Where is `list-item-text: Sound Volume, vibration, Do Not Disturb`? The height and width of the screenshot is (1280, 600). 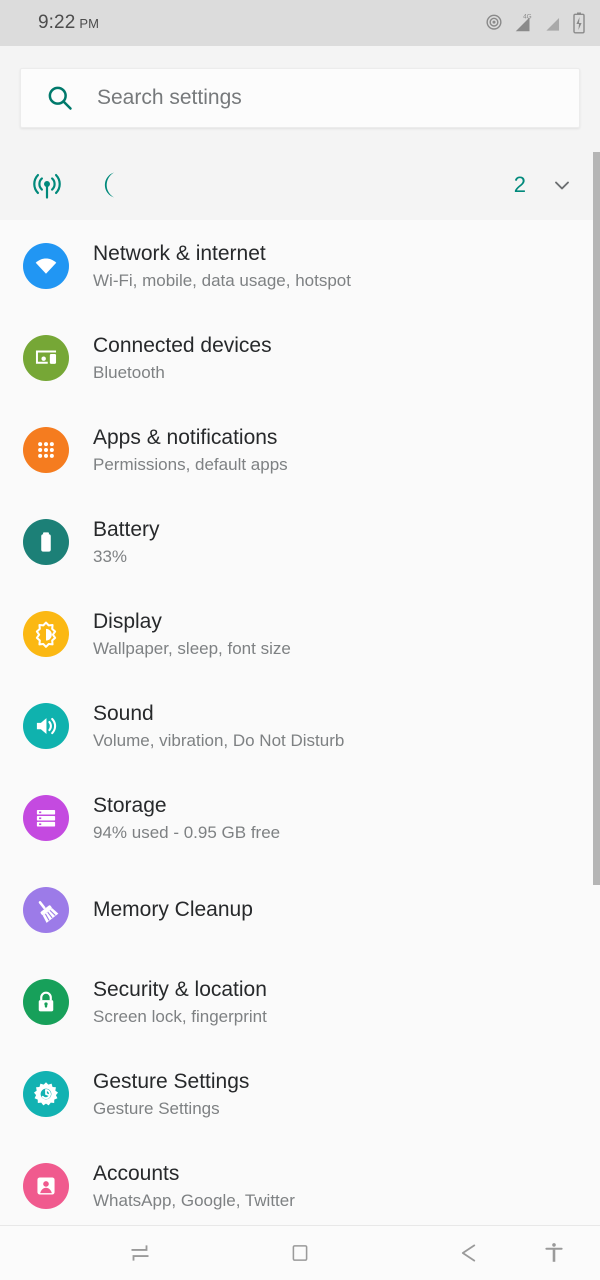
list-item-text: Sound Volume, vibration, Do Not Disturb is located at coordinates (218, 726).